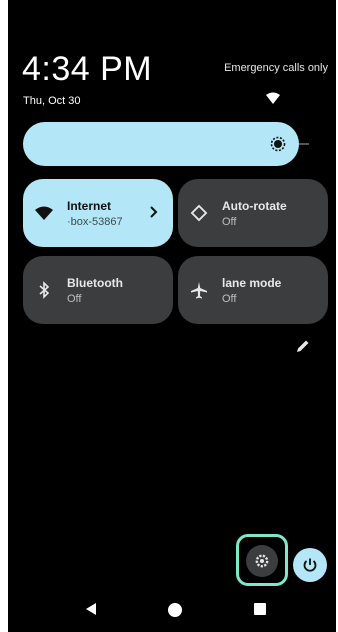 This screenshot has height=632, width=338. Describe the element at coordinates (95, 283) in the screenshot. I see `tile-label: Bluetooth` at that location.